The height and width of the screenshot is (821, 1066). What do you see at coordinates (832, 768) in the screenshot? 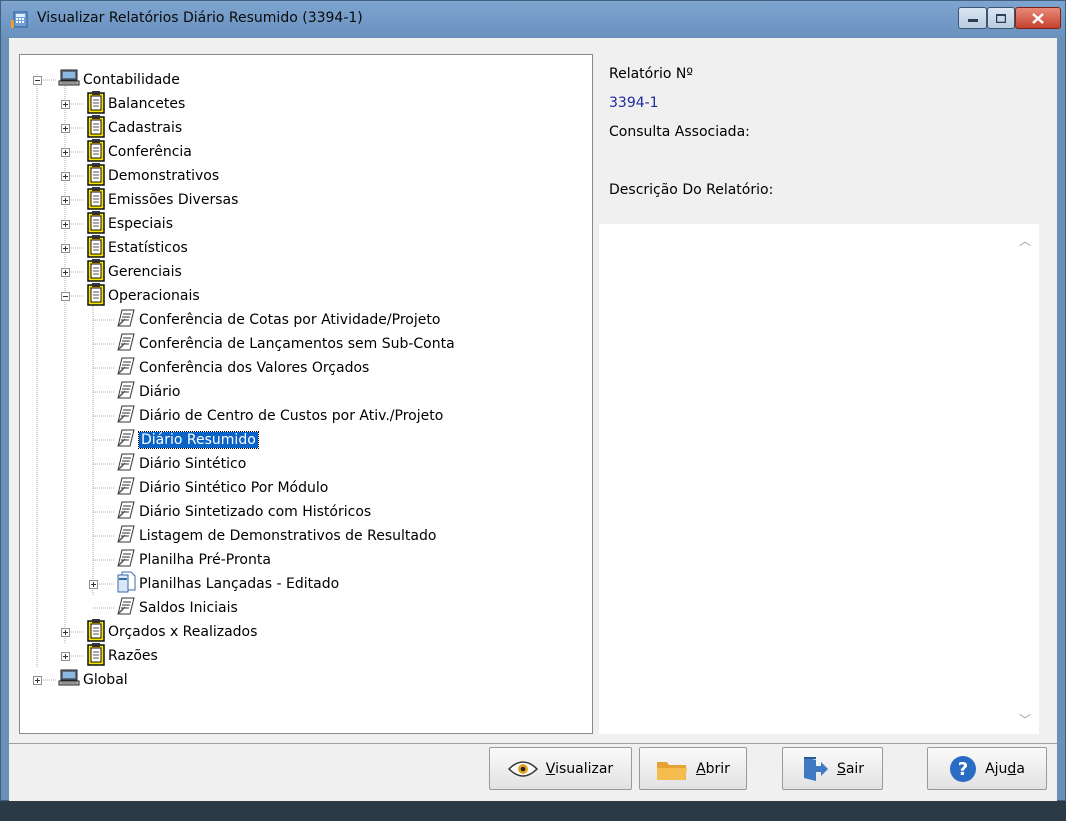
I see `exit-button: Sair` at bounding box center [832, 768].